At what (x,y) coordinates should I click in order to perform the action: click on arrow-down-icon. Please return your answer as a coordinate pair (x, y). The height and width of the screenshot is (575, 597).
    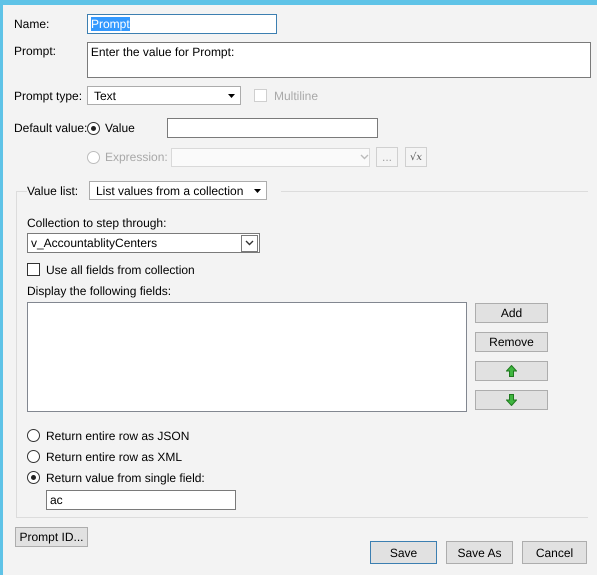
    Looking at the image, I should click on (511, 400).